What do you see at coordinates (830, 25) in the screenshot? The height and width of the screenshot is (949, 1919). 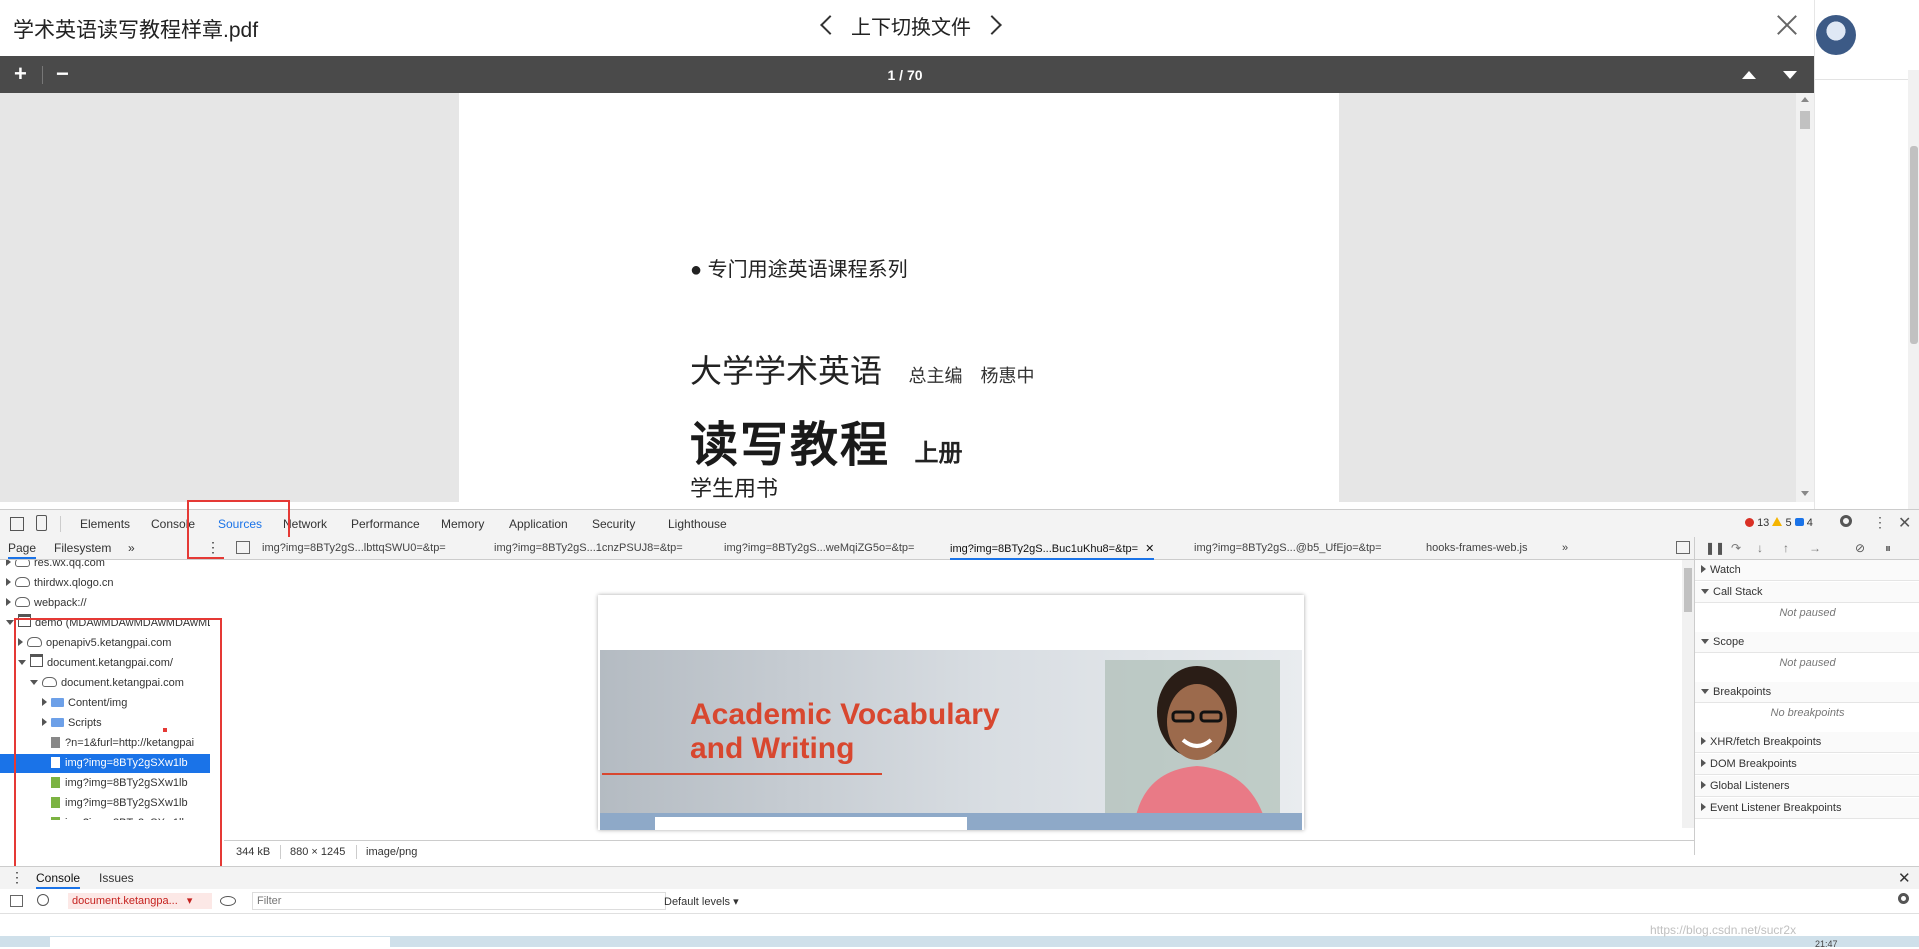 I see `previous-file-icon` at bounding box center [830, 25].